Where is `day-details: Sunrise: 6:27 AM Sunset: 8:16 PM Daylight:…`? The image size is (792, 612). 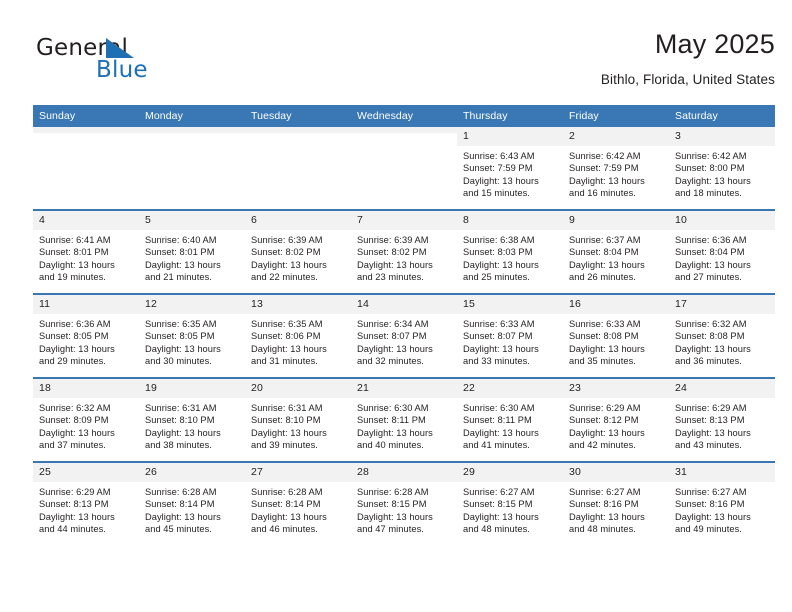
day-details: Sunrise: 6:27 AM Sunset: 8:16 PM Daylight:… is located at coordinates (616, 509).